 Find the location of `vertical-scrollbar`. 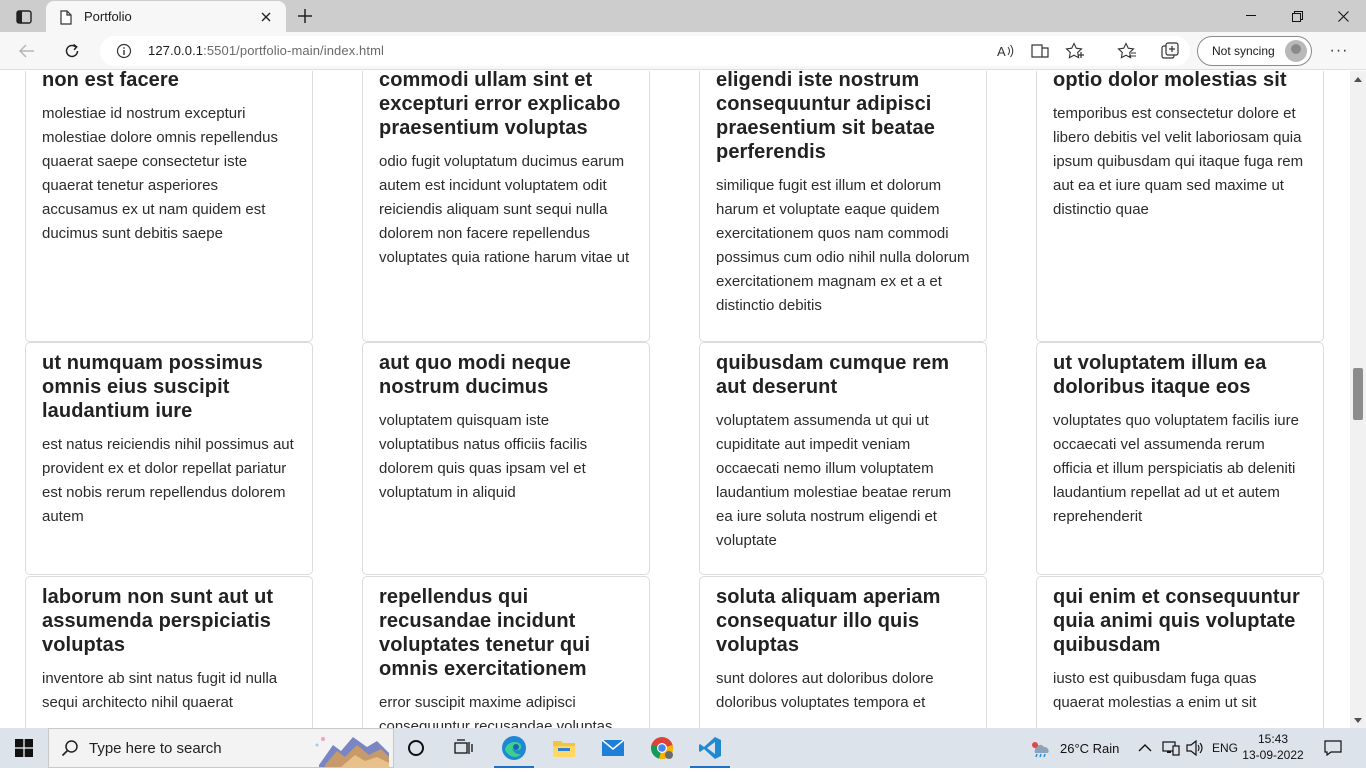

vertical-scrollbar is located at coordinates (1358, 399).